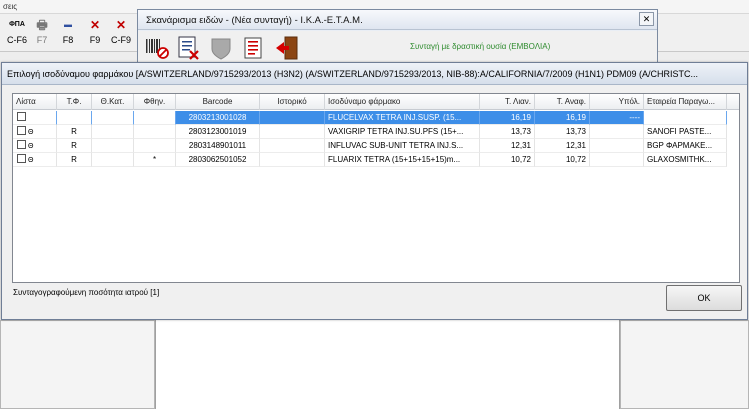 This screenshot has height=409, width=749. Describe the element at coordinates (562, 160) in the screenshot. I see `cell-anaf: 10,72` at that location.